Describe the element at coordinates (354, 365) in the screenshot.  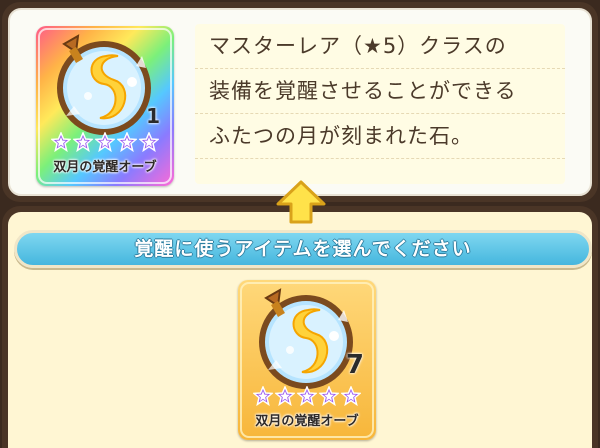
I see `item-count: 7` at that location.